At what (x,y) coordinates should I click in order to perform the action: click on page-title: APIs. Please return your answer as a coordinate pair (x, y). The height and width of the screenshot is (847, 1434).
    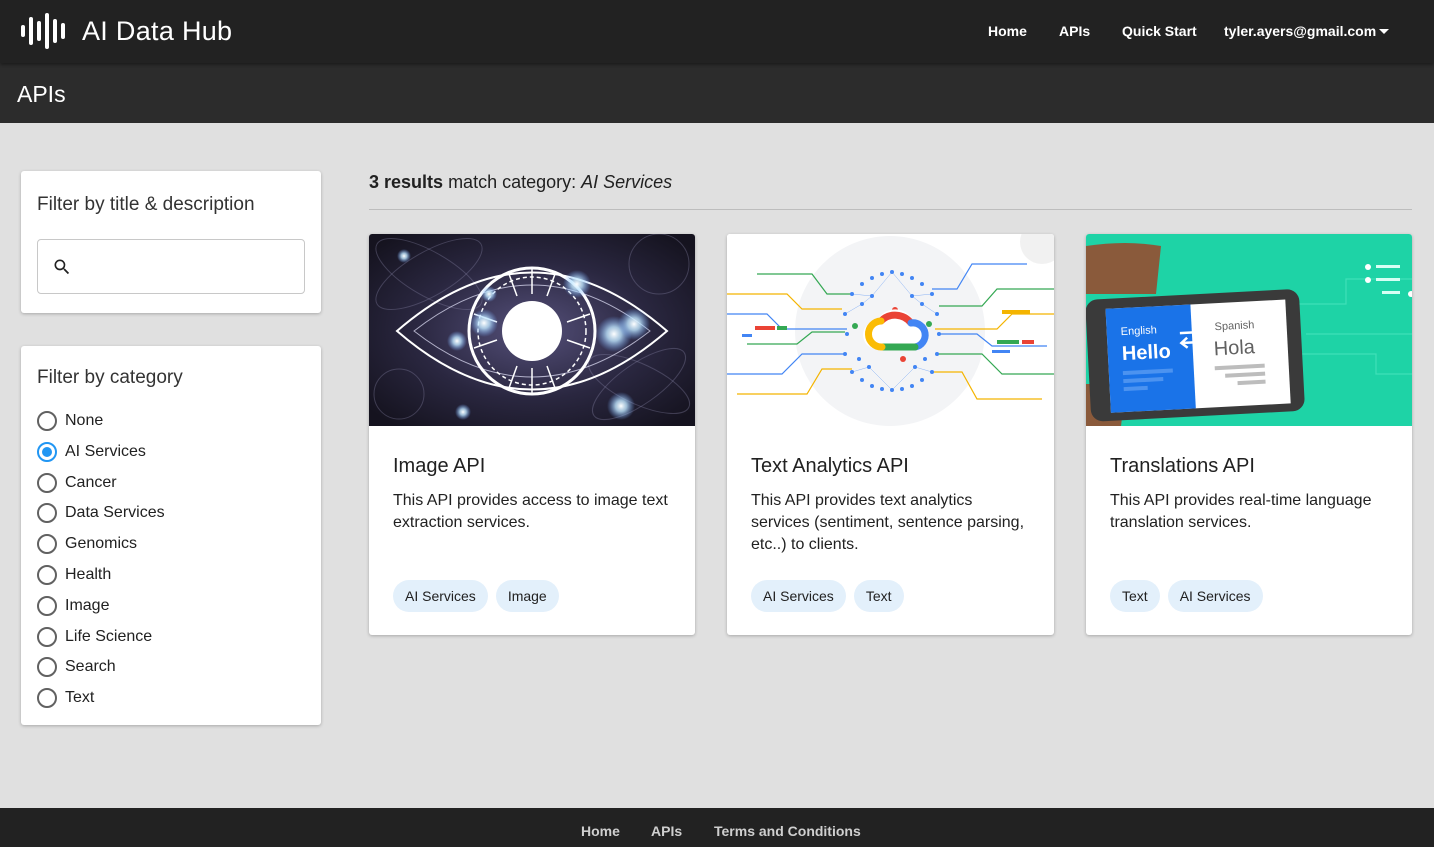
    Looking at the image, I should click on (41, 94).